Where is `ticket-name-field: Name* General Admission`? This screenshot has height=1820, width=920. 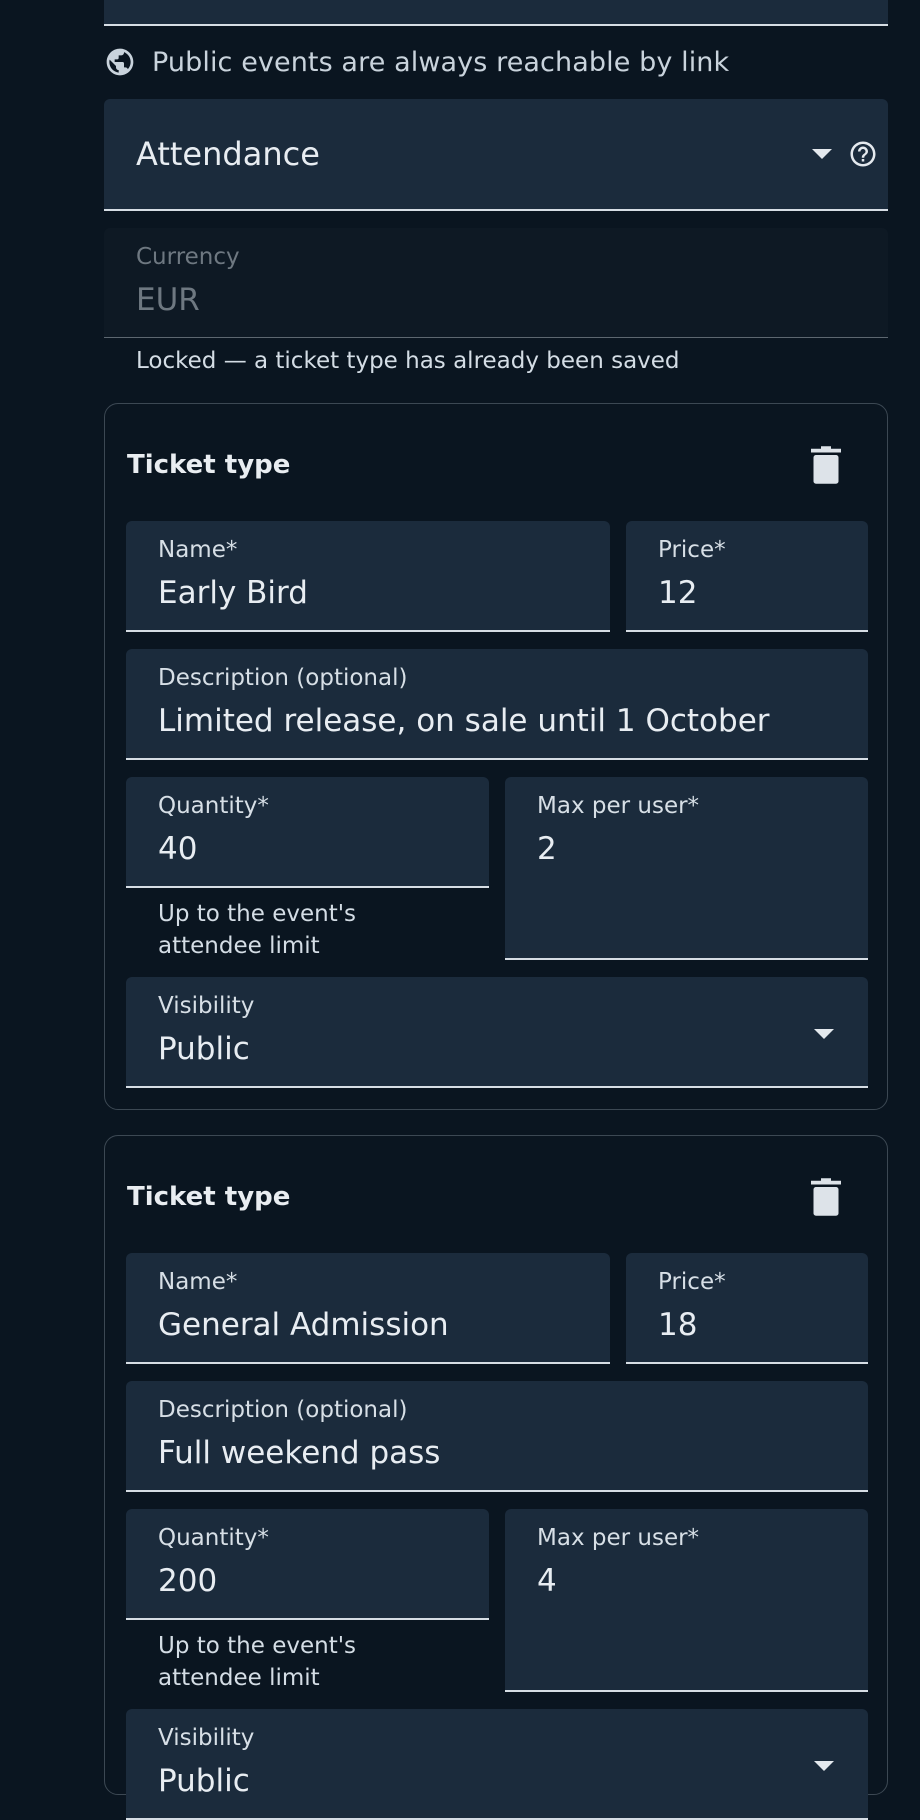 ticket-name-field: Name* General Admission is located at coordinates (368, 1308).